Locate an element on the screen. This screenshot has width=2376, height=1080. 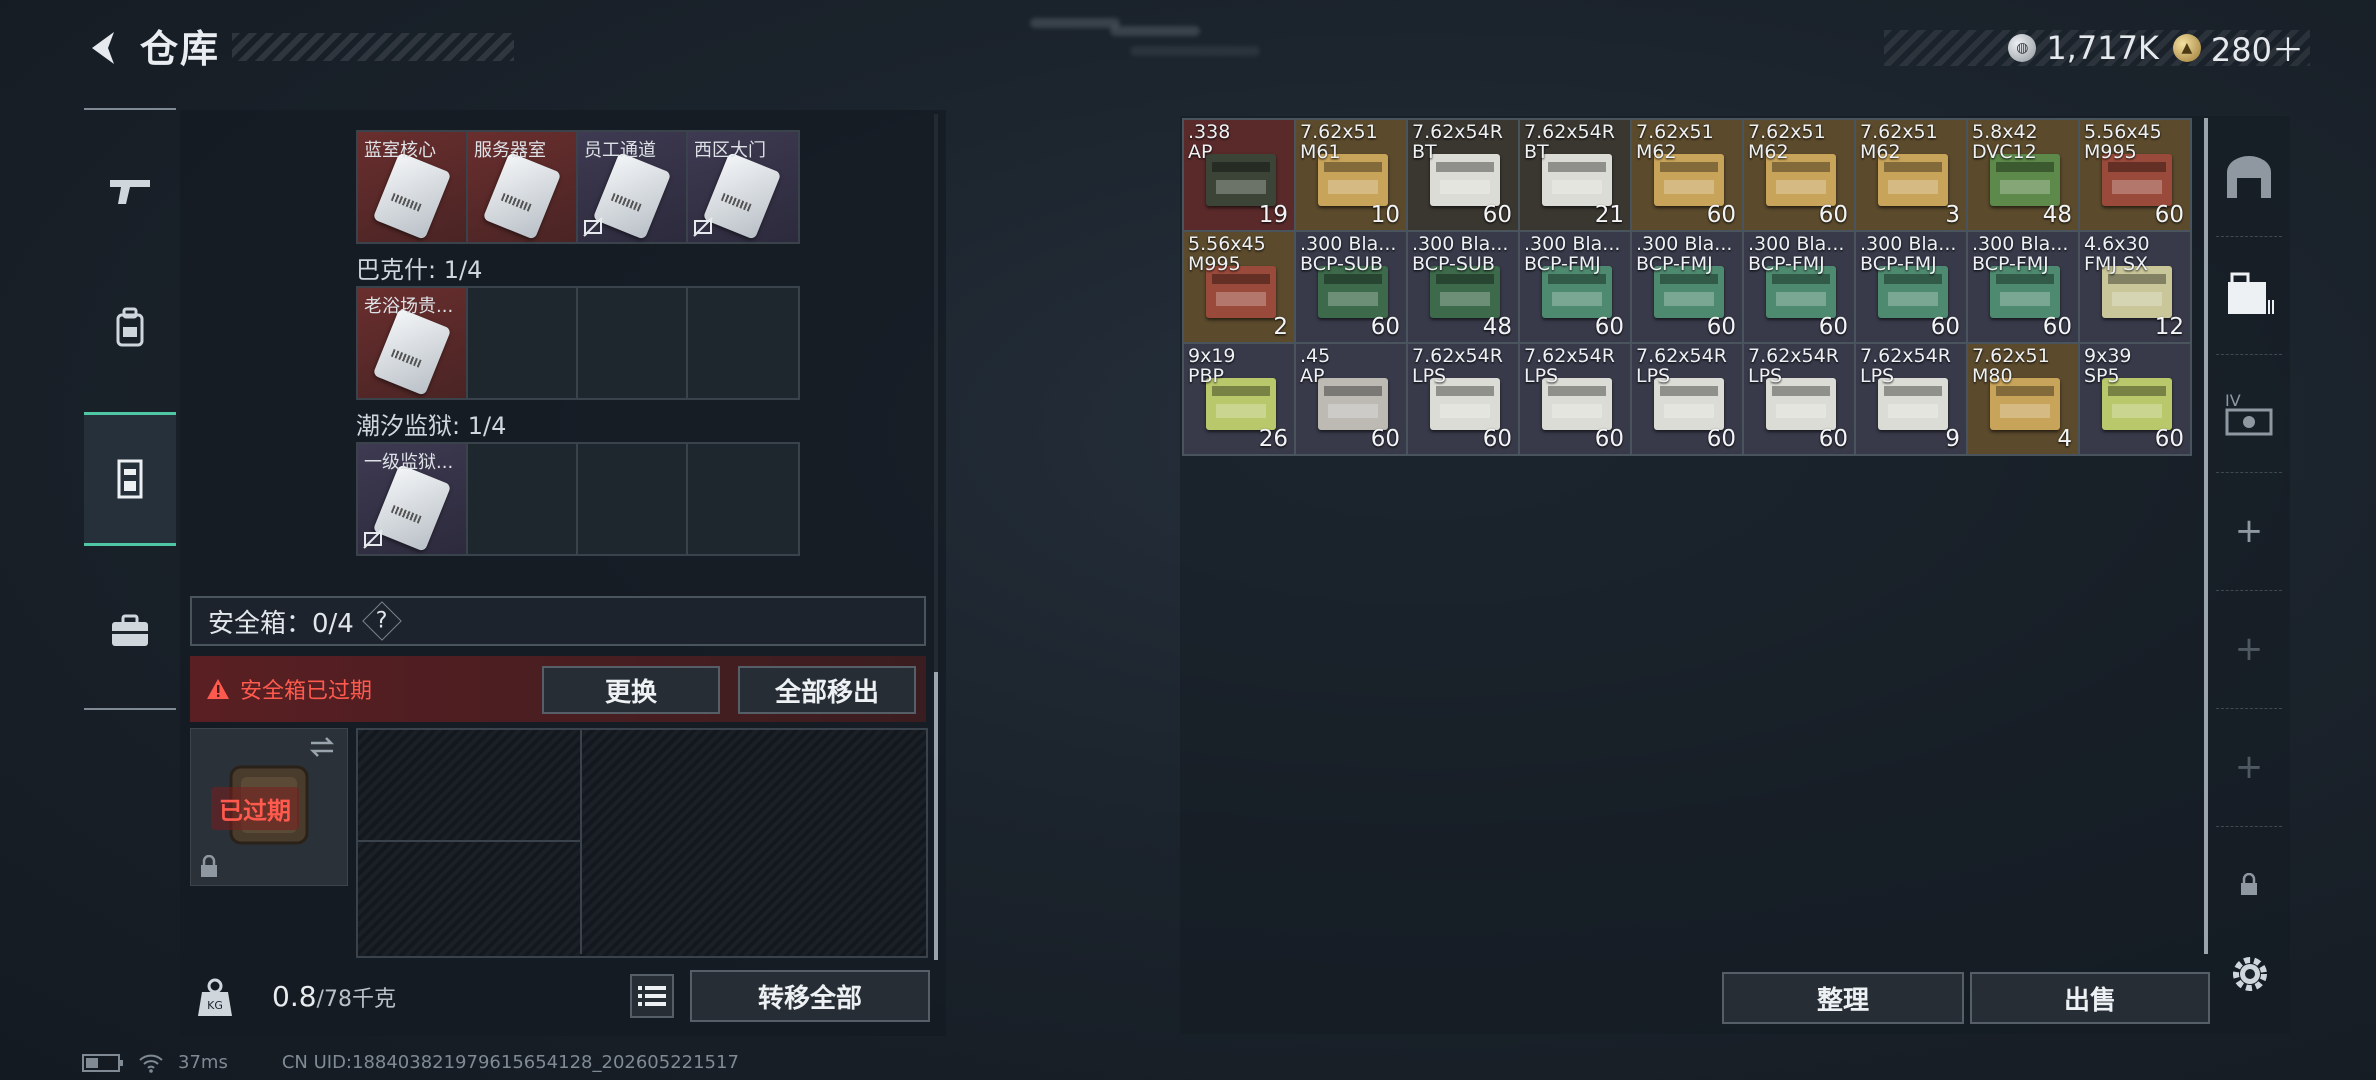
key-slot: 员工通道 is located at coordinates (633, 187).